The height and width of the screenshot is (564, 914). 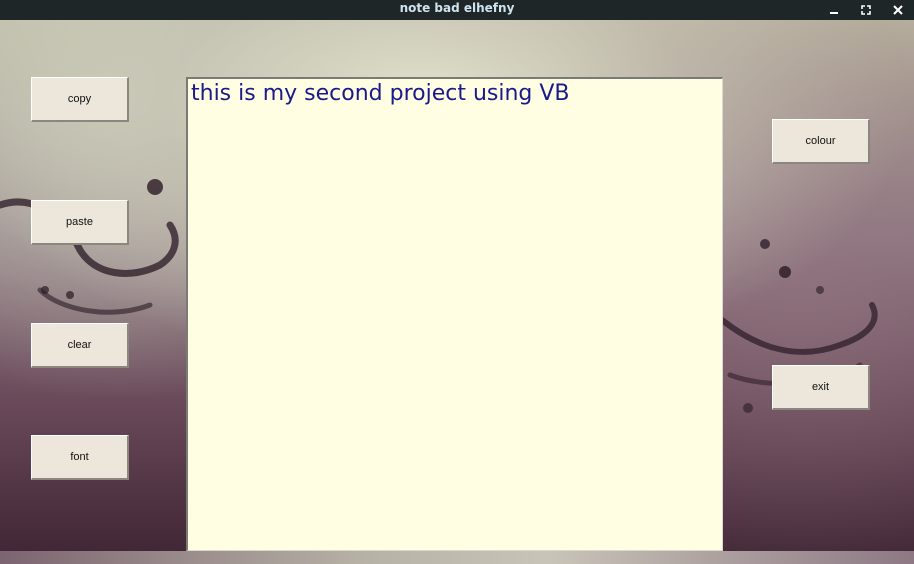 I want to click on paste-button: paste, so click(x=80, y=222).